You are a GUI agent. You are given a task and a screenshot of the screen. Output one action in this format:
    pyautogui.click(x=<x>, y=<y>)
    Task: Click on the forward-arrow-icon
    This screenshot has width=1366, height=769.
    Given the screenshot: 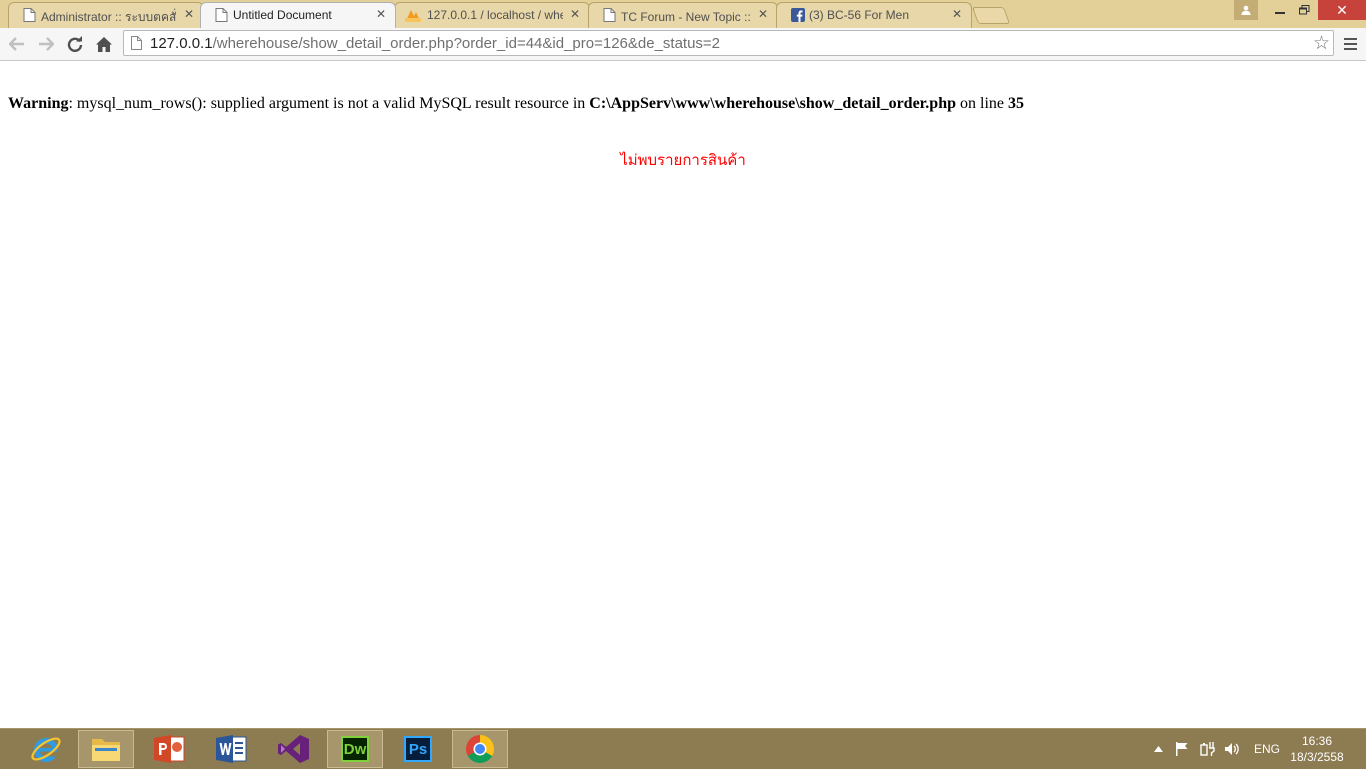 What is the action you would take?
    pyautogui.click(x=46, y=44)
    